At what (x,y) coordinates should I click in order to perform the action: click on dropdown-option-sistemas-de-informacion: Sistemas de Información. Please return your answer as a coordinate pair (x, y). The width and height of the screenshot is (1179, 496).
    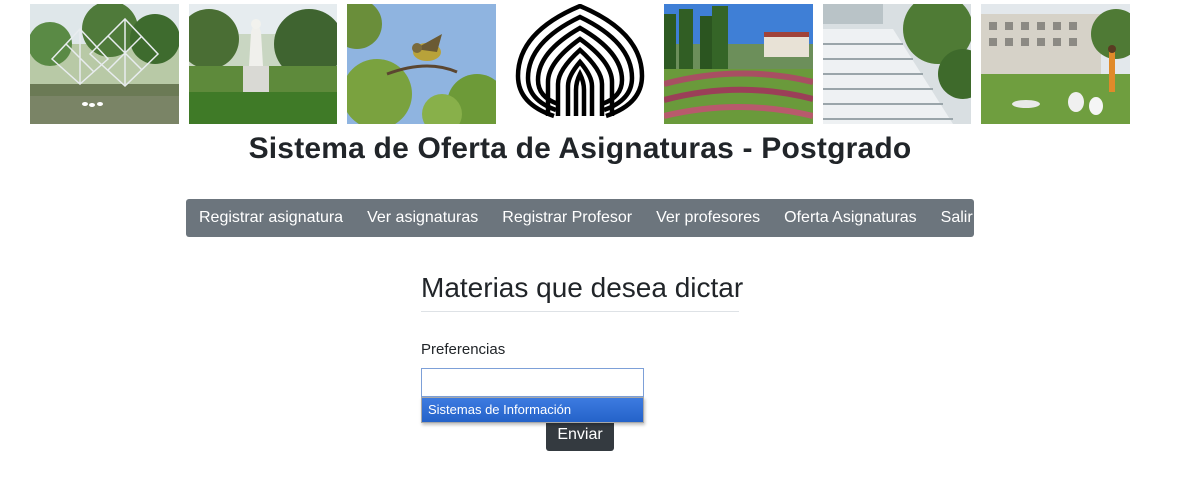
    Looking at the image, I should click on (532, 410).